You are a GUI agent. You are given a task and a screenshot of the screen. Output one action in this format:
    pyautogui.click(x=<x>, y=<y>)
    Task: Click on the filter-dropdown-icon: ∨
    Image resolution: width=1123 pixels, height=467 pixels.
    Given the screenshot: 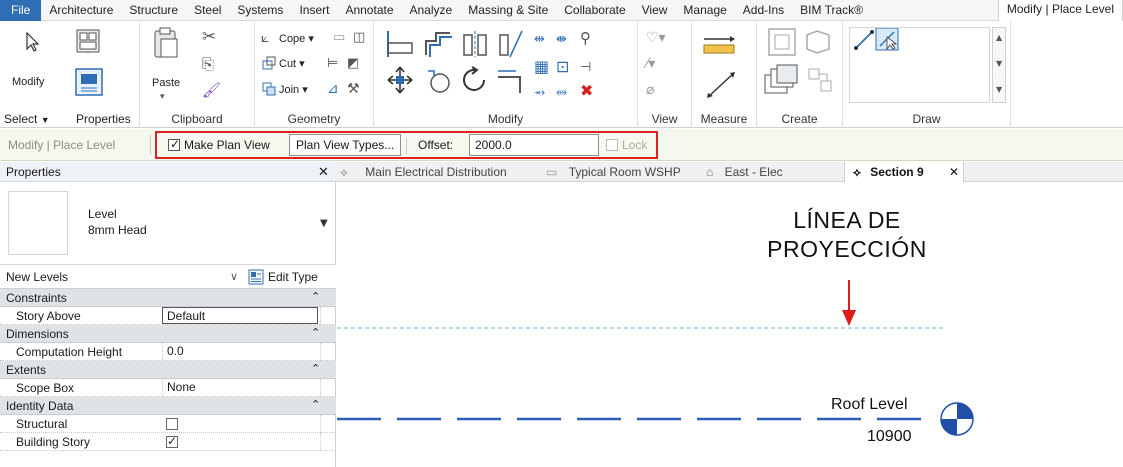 What is the action you would take?
    pyautogui.click(x=234, y=276)
    